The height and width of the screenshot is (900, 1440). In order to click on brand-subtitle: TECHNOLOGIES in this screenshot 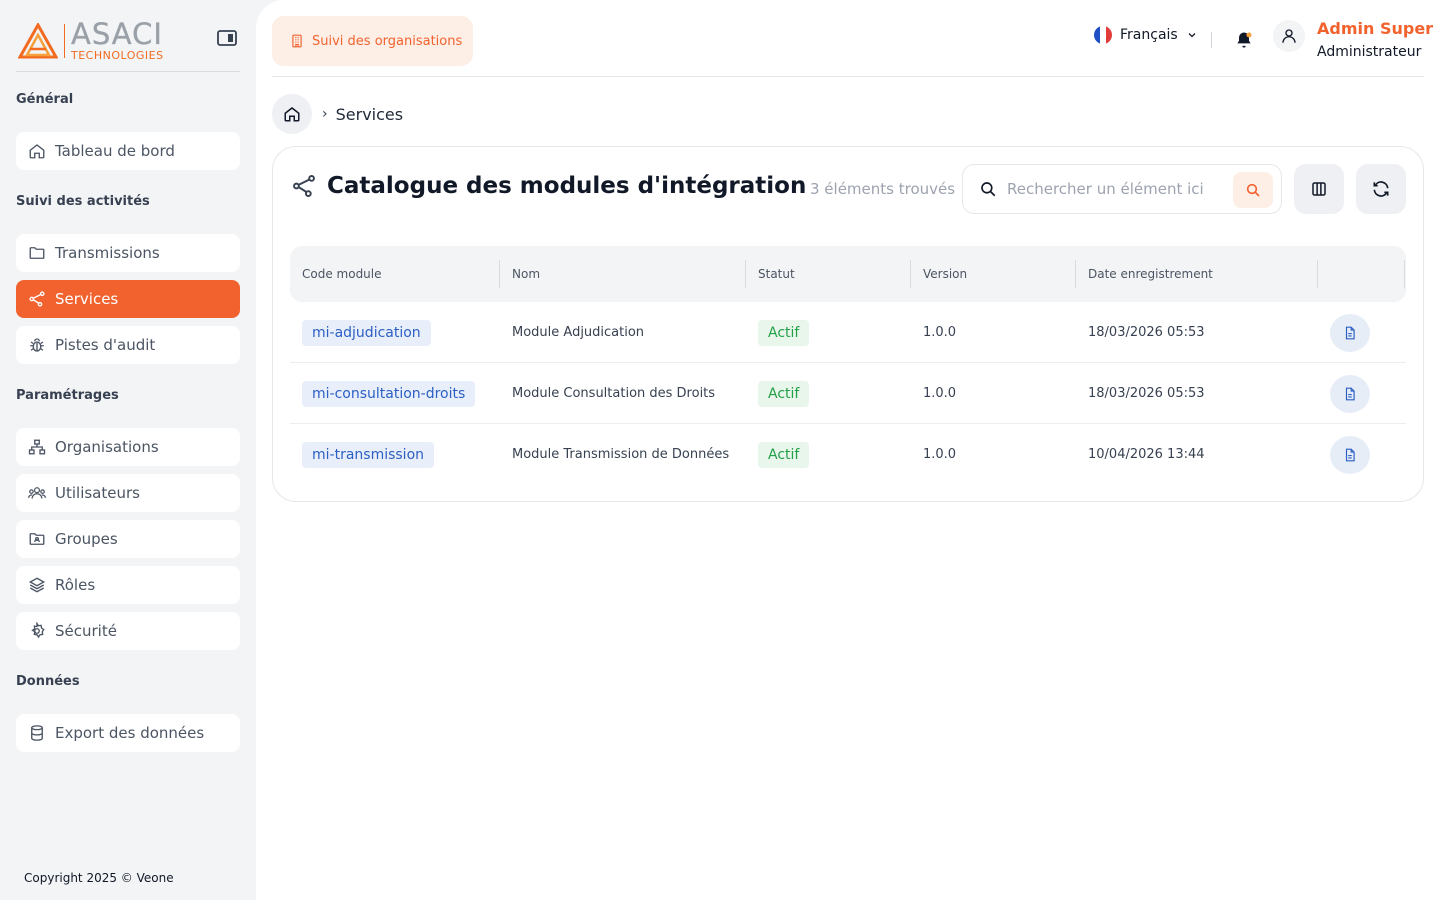, I will do `click(117, 55)`.